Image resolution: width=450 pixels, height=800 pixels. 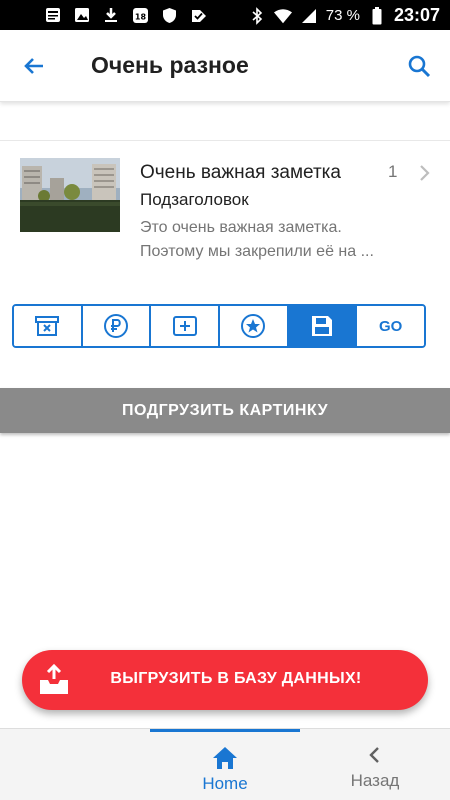 I want to click on search-icon, so click(x=419, y=66).